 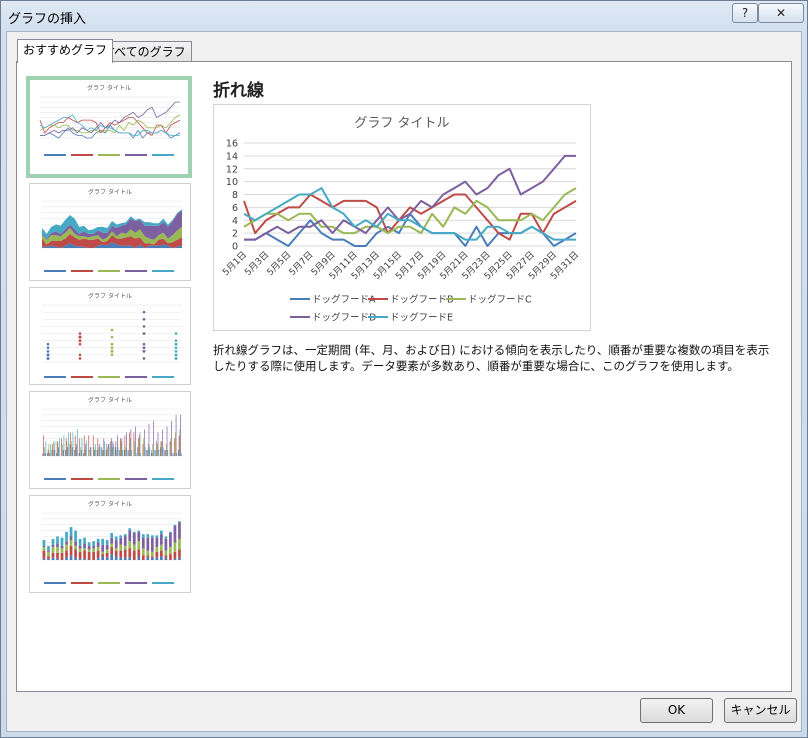 I want to click on close-button: ✕, so click(x=781, y=13).